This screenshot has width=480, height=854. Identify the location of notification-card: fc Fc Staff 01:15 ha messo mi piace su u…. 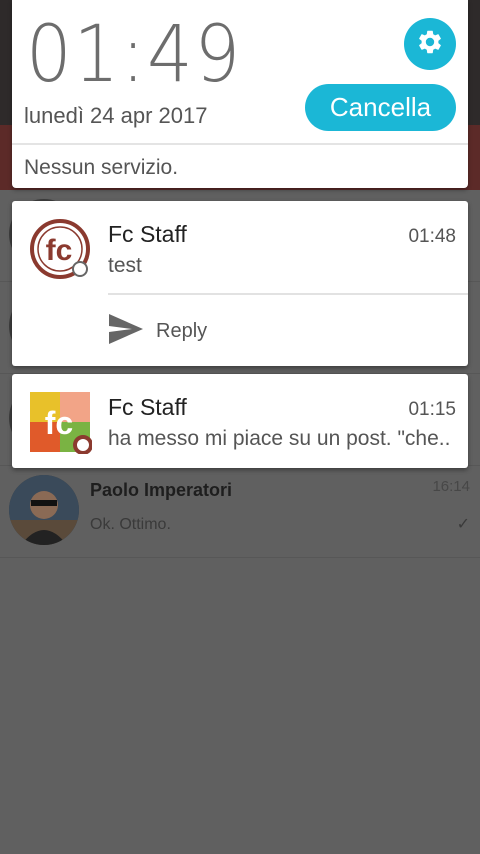
(240, 421).